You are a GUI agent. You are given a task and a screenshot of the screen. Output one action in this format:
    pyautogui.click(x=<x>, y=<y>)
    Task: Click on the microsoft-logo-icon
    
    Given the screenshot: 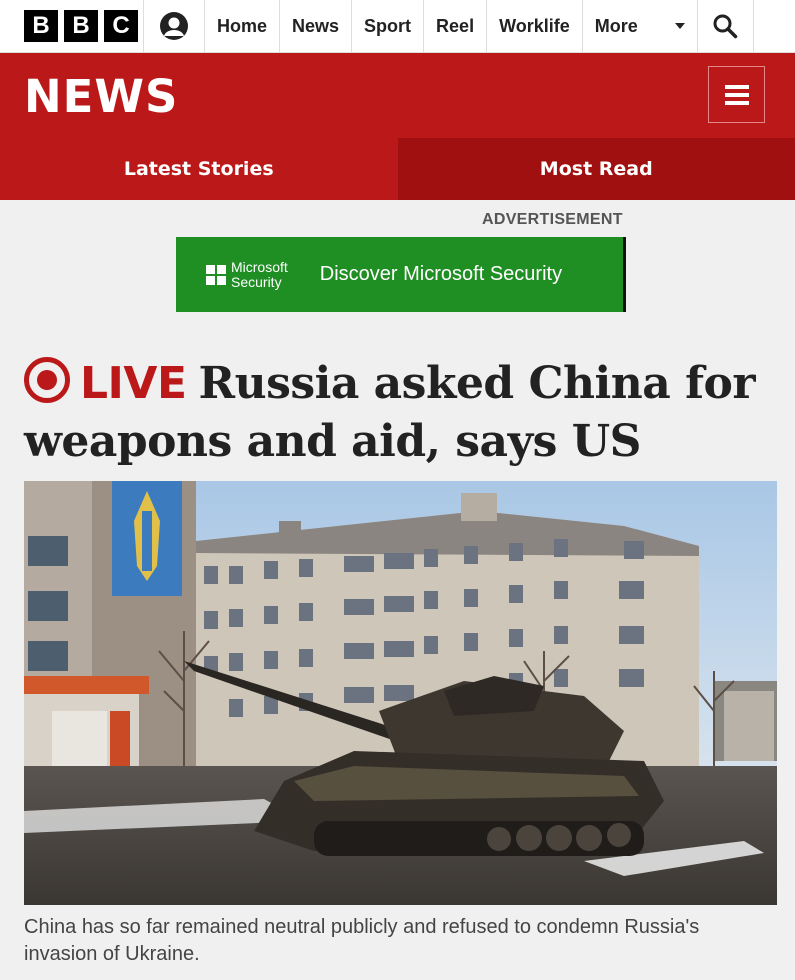 What is the action you would take?
    pyautogui.click(x=216, y=274)
    